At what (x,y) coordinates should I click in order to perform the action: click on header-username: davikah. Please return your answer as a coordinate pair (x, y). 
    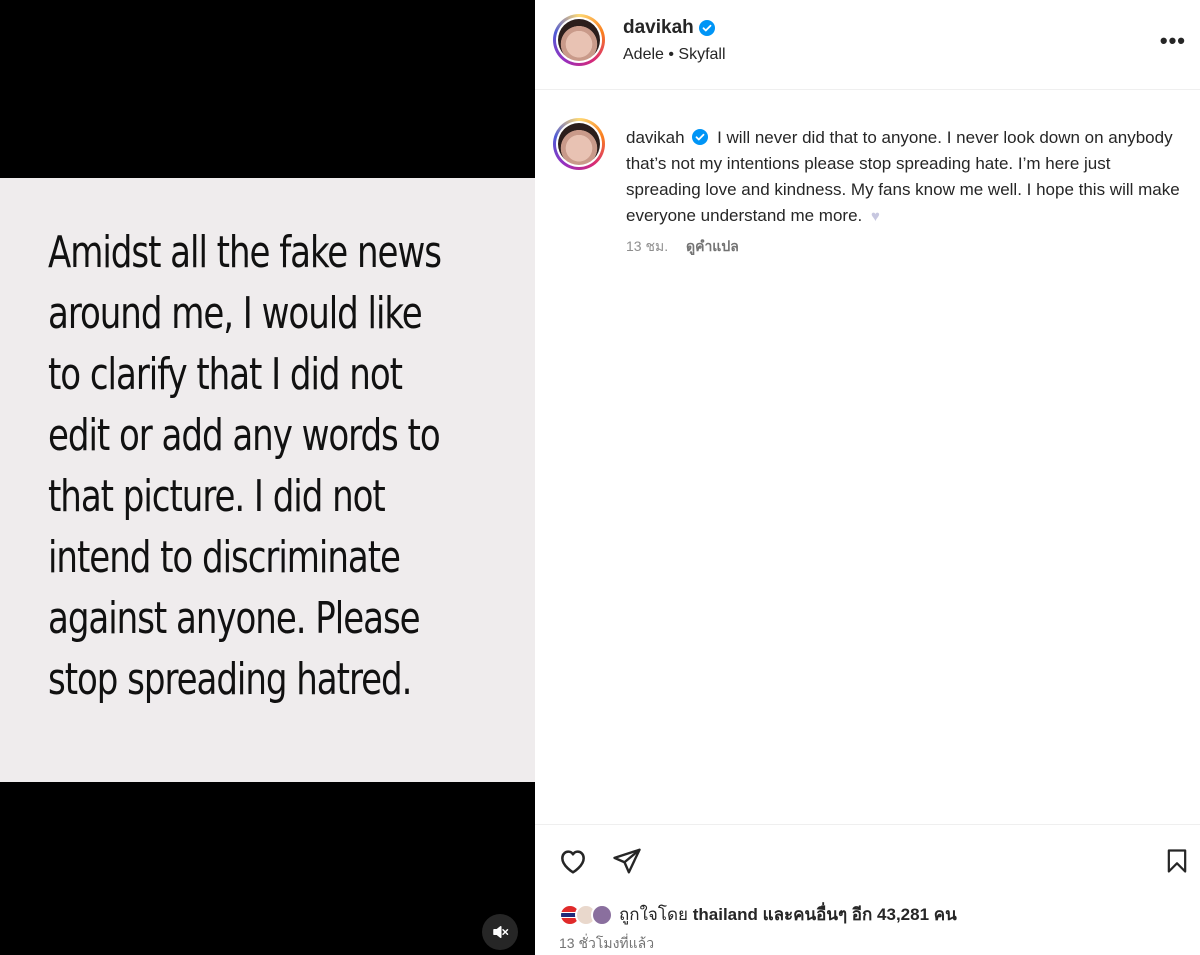
    Looking at the image, I should click on (658, 28).